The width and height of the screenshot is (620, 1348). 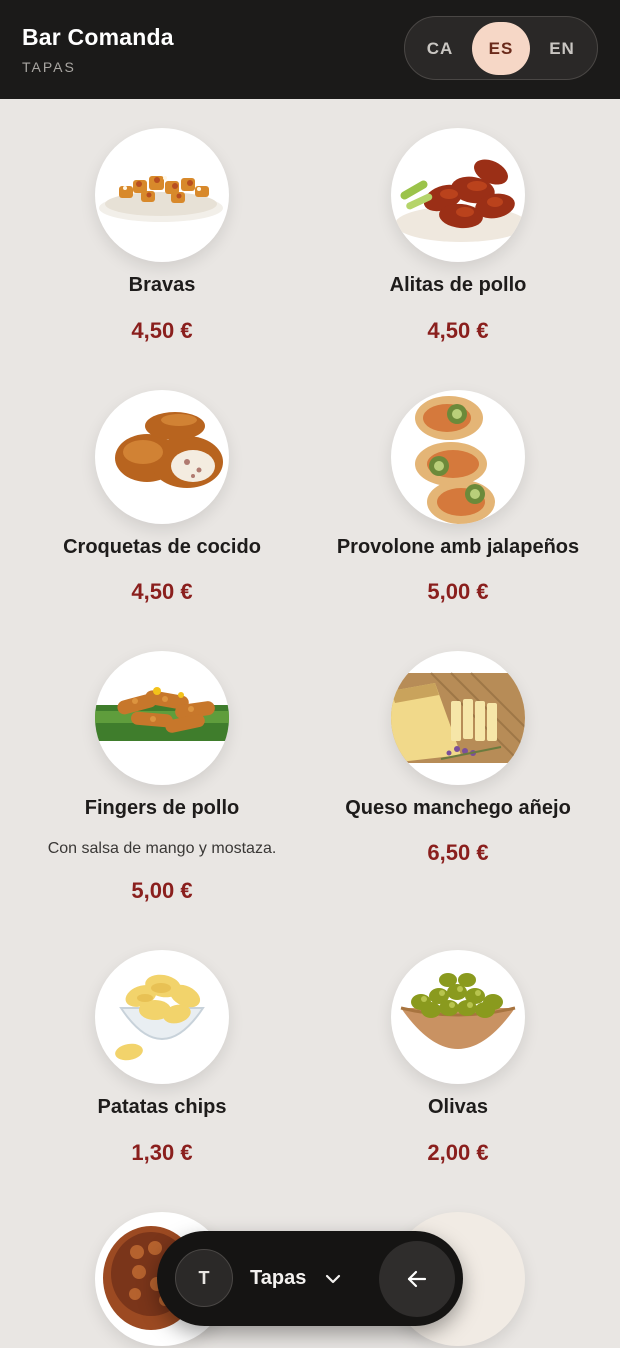 I want to click on back-button, so click(x=417, y=1279).